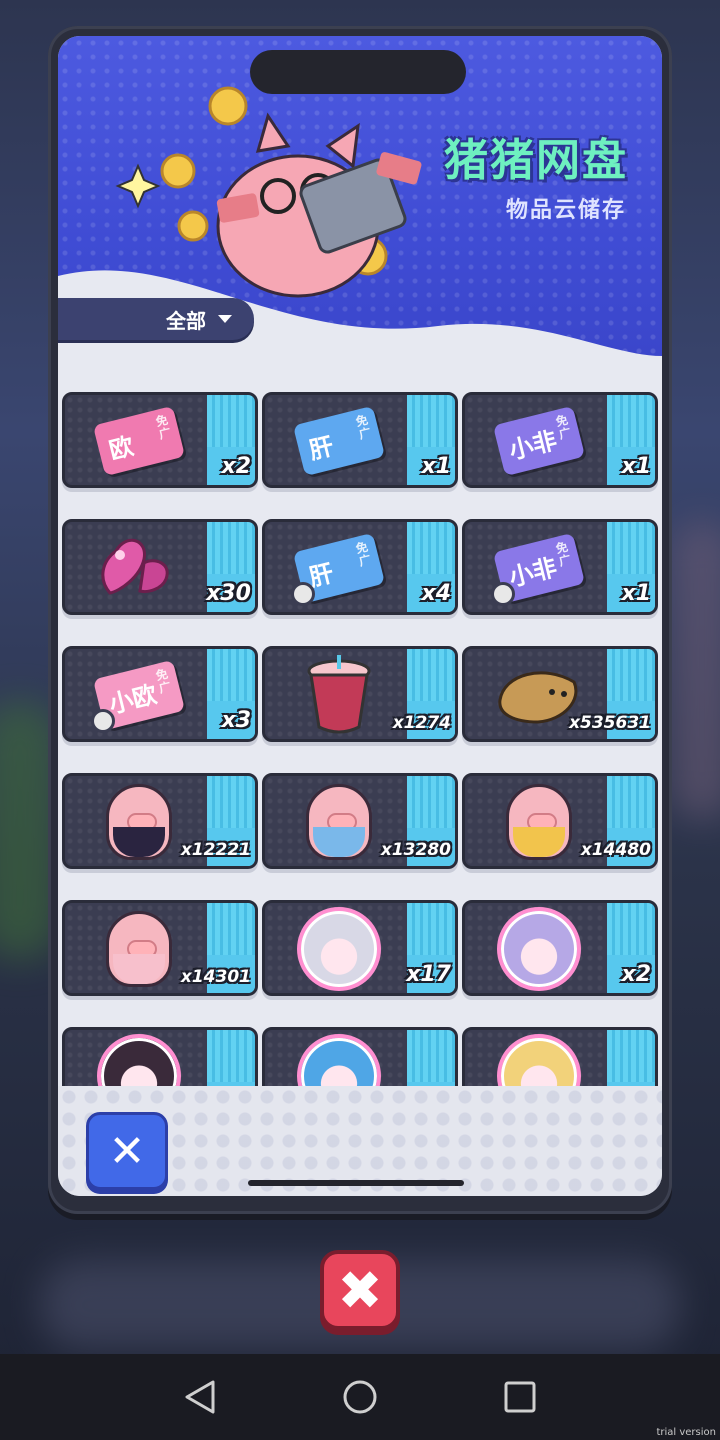  I want to click on item-count: x30, so click(228, 593).